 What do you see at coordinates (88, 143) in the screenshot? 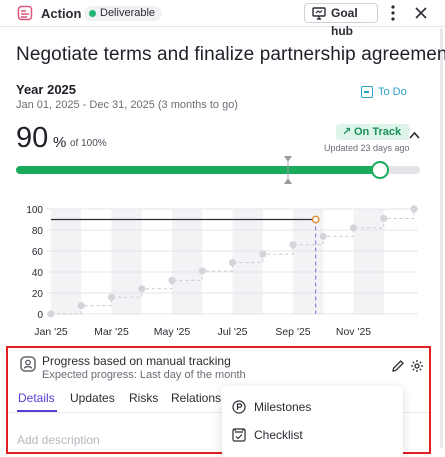
I see `progress-target: of 100%` at bounding box center [88, 143].